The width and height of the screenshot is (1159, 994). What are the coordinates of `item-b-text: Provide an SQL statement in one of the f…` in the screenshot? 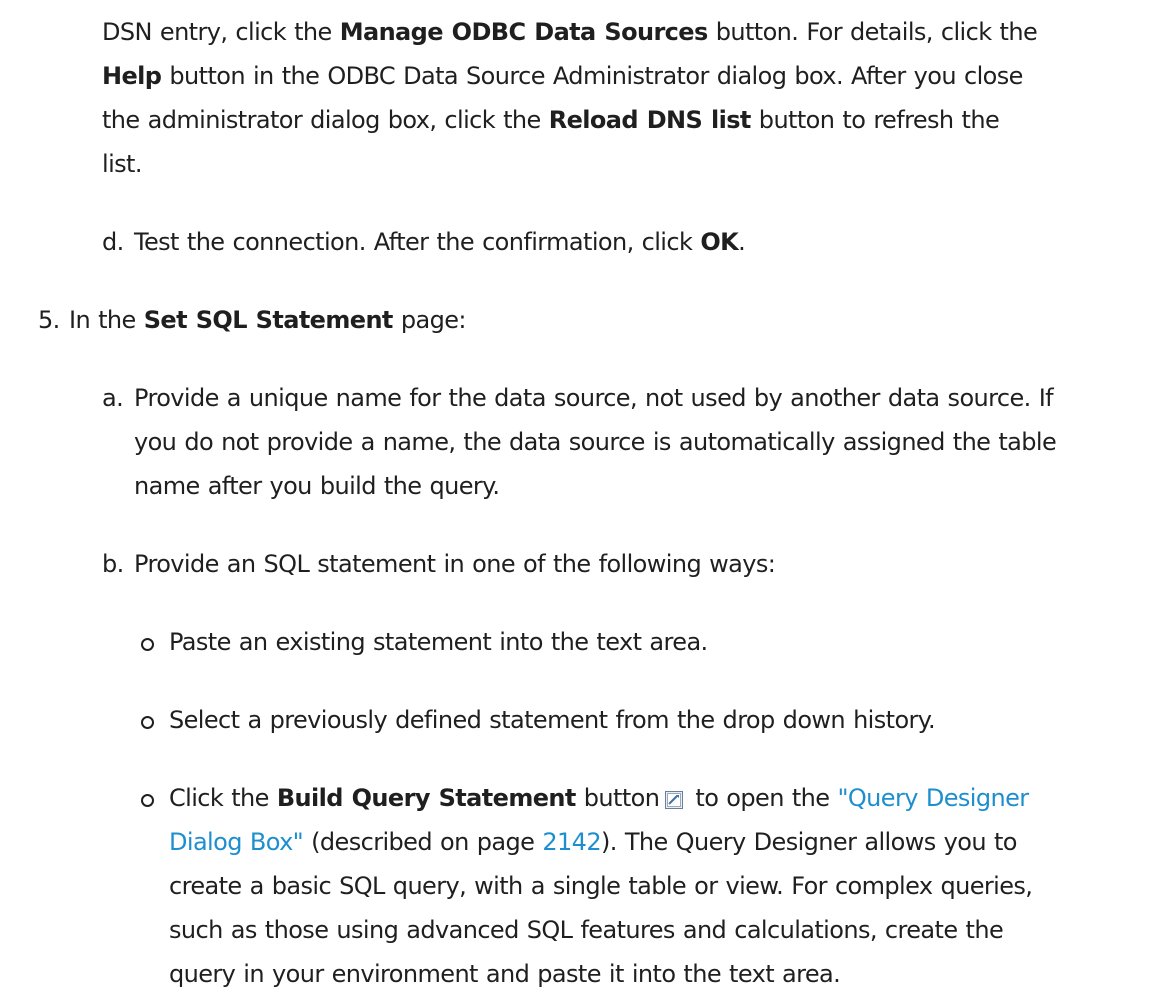 It's located at (455, 564).